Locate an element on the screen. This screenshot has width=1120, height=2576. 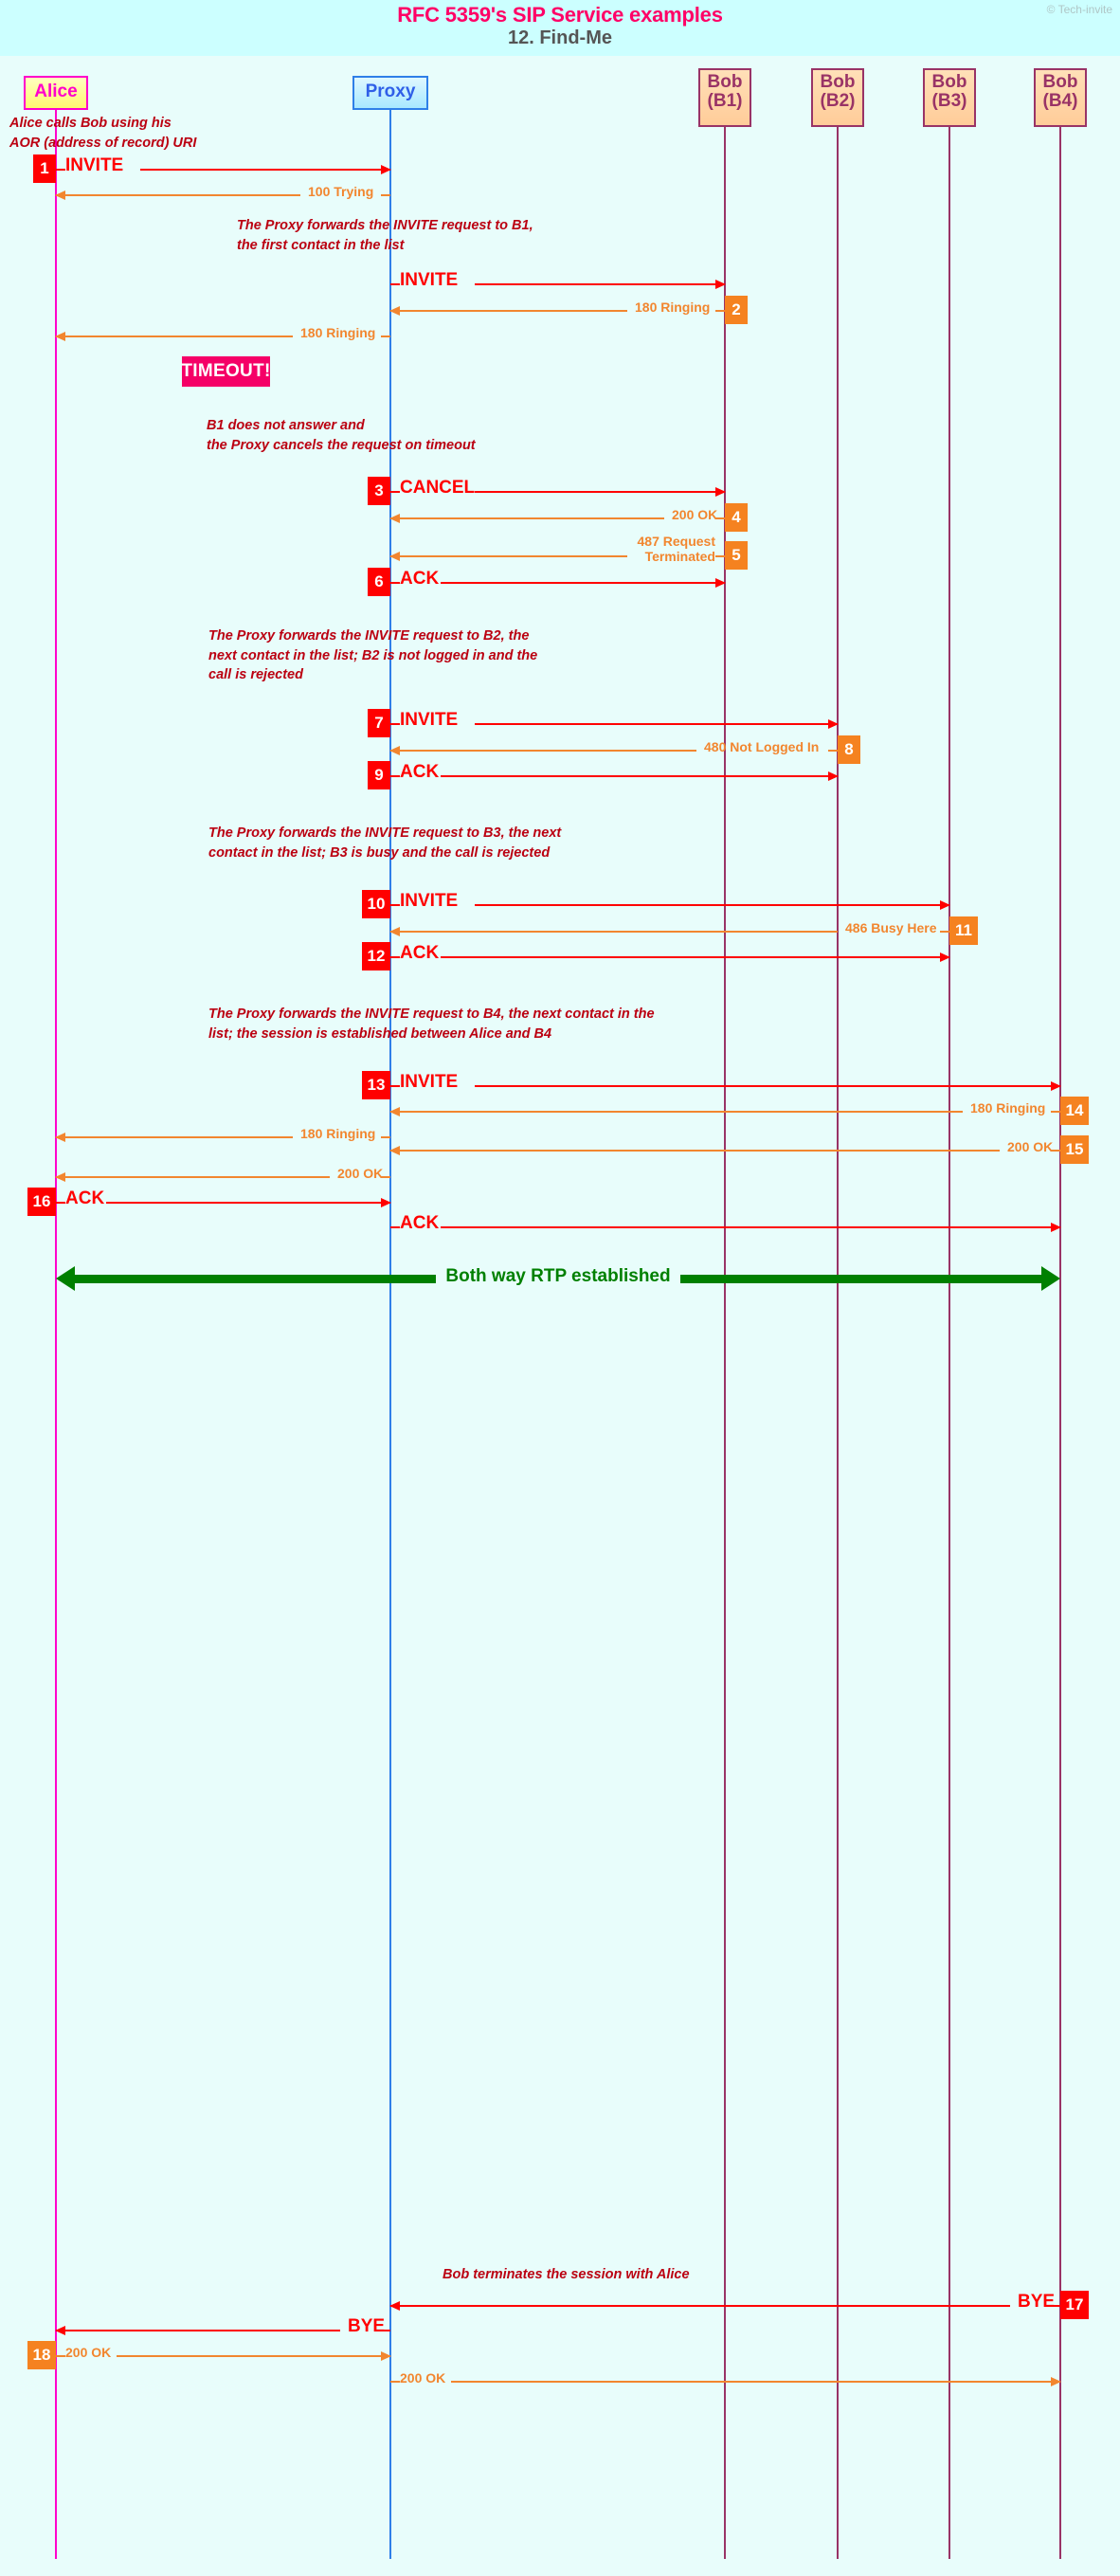
step-badge-10: 10 is located at coordinates (376, 904).